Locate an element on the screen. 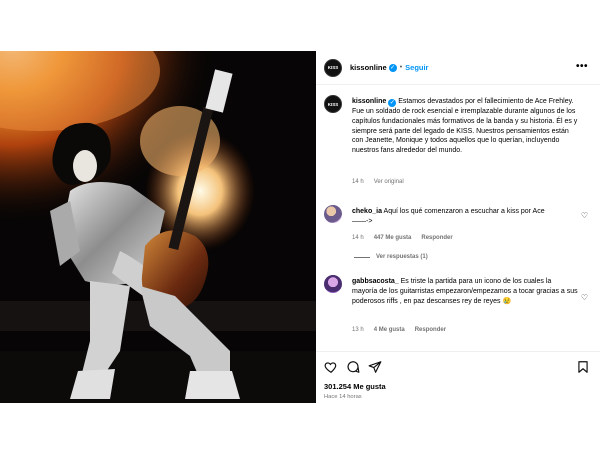 The image size is (600, 455). avatar: KISS is located at coordinates (333, 67).